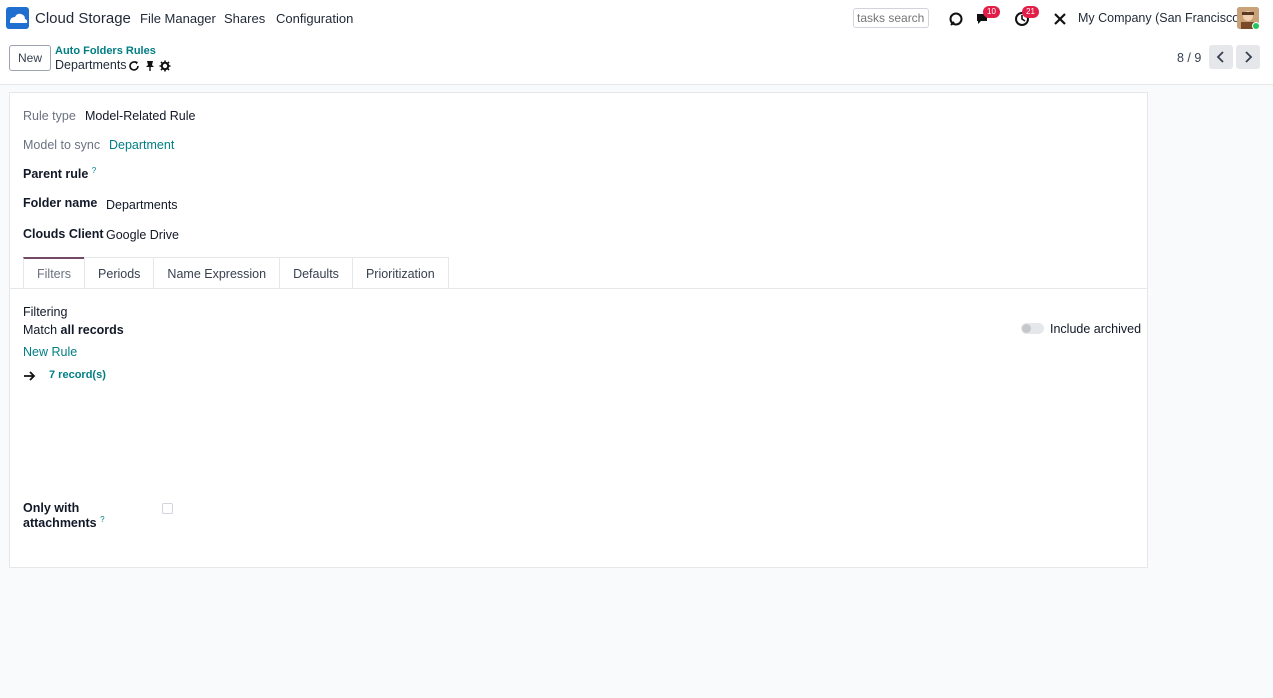 Image resolution: width=1273 pixels, height=698 pixels. What do you see at coordinates (142, 205) in the screenshot?
I see `folder-name-value: Departments` at bounding box center [142, 205].